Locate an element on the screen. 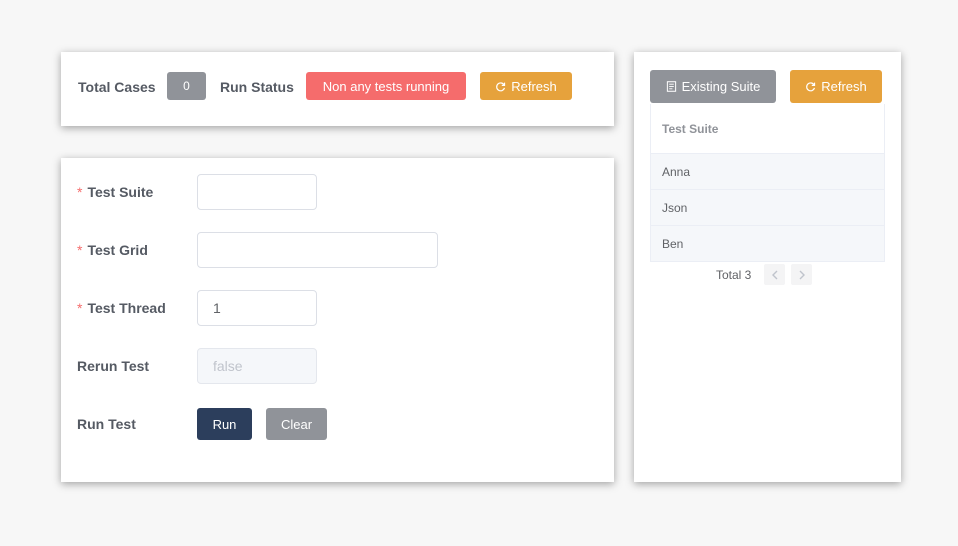  test-grid-label: * Test Grid is located at coordinates (112, 250).